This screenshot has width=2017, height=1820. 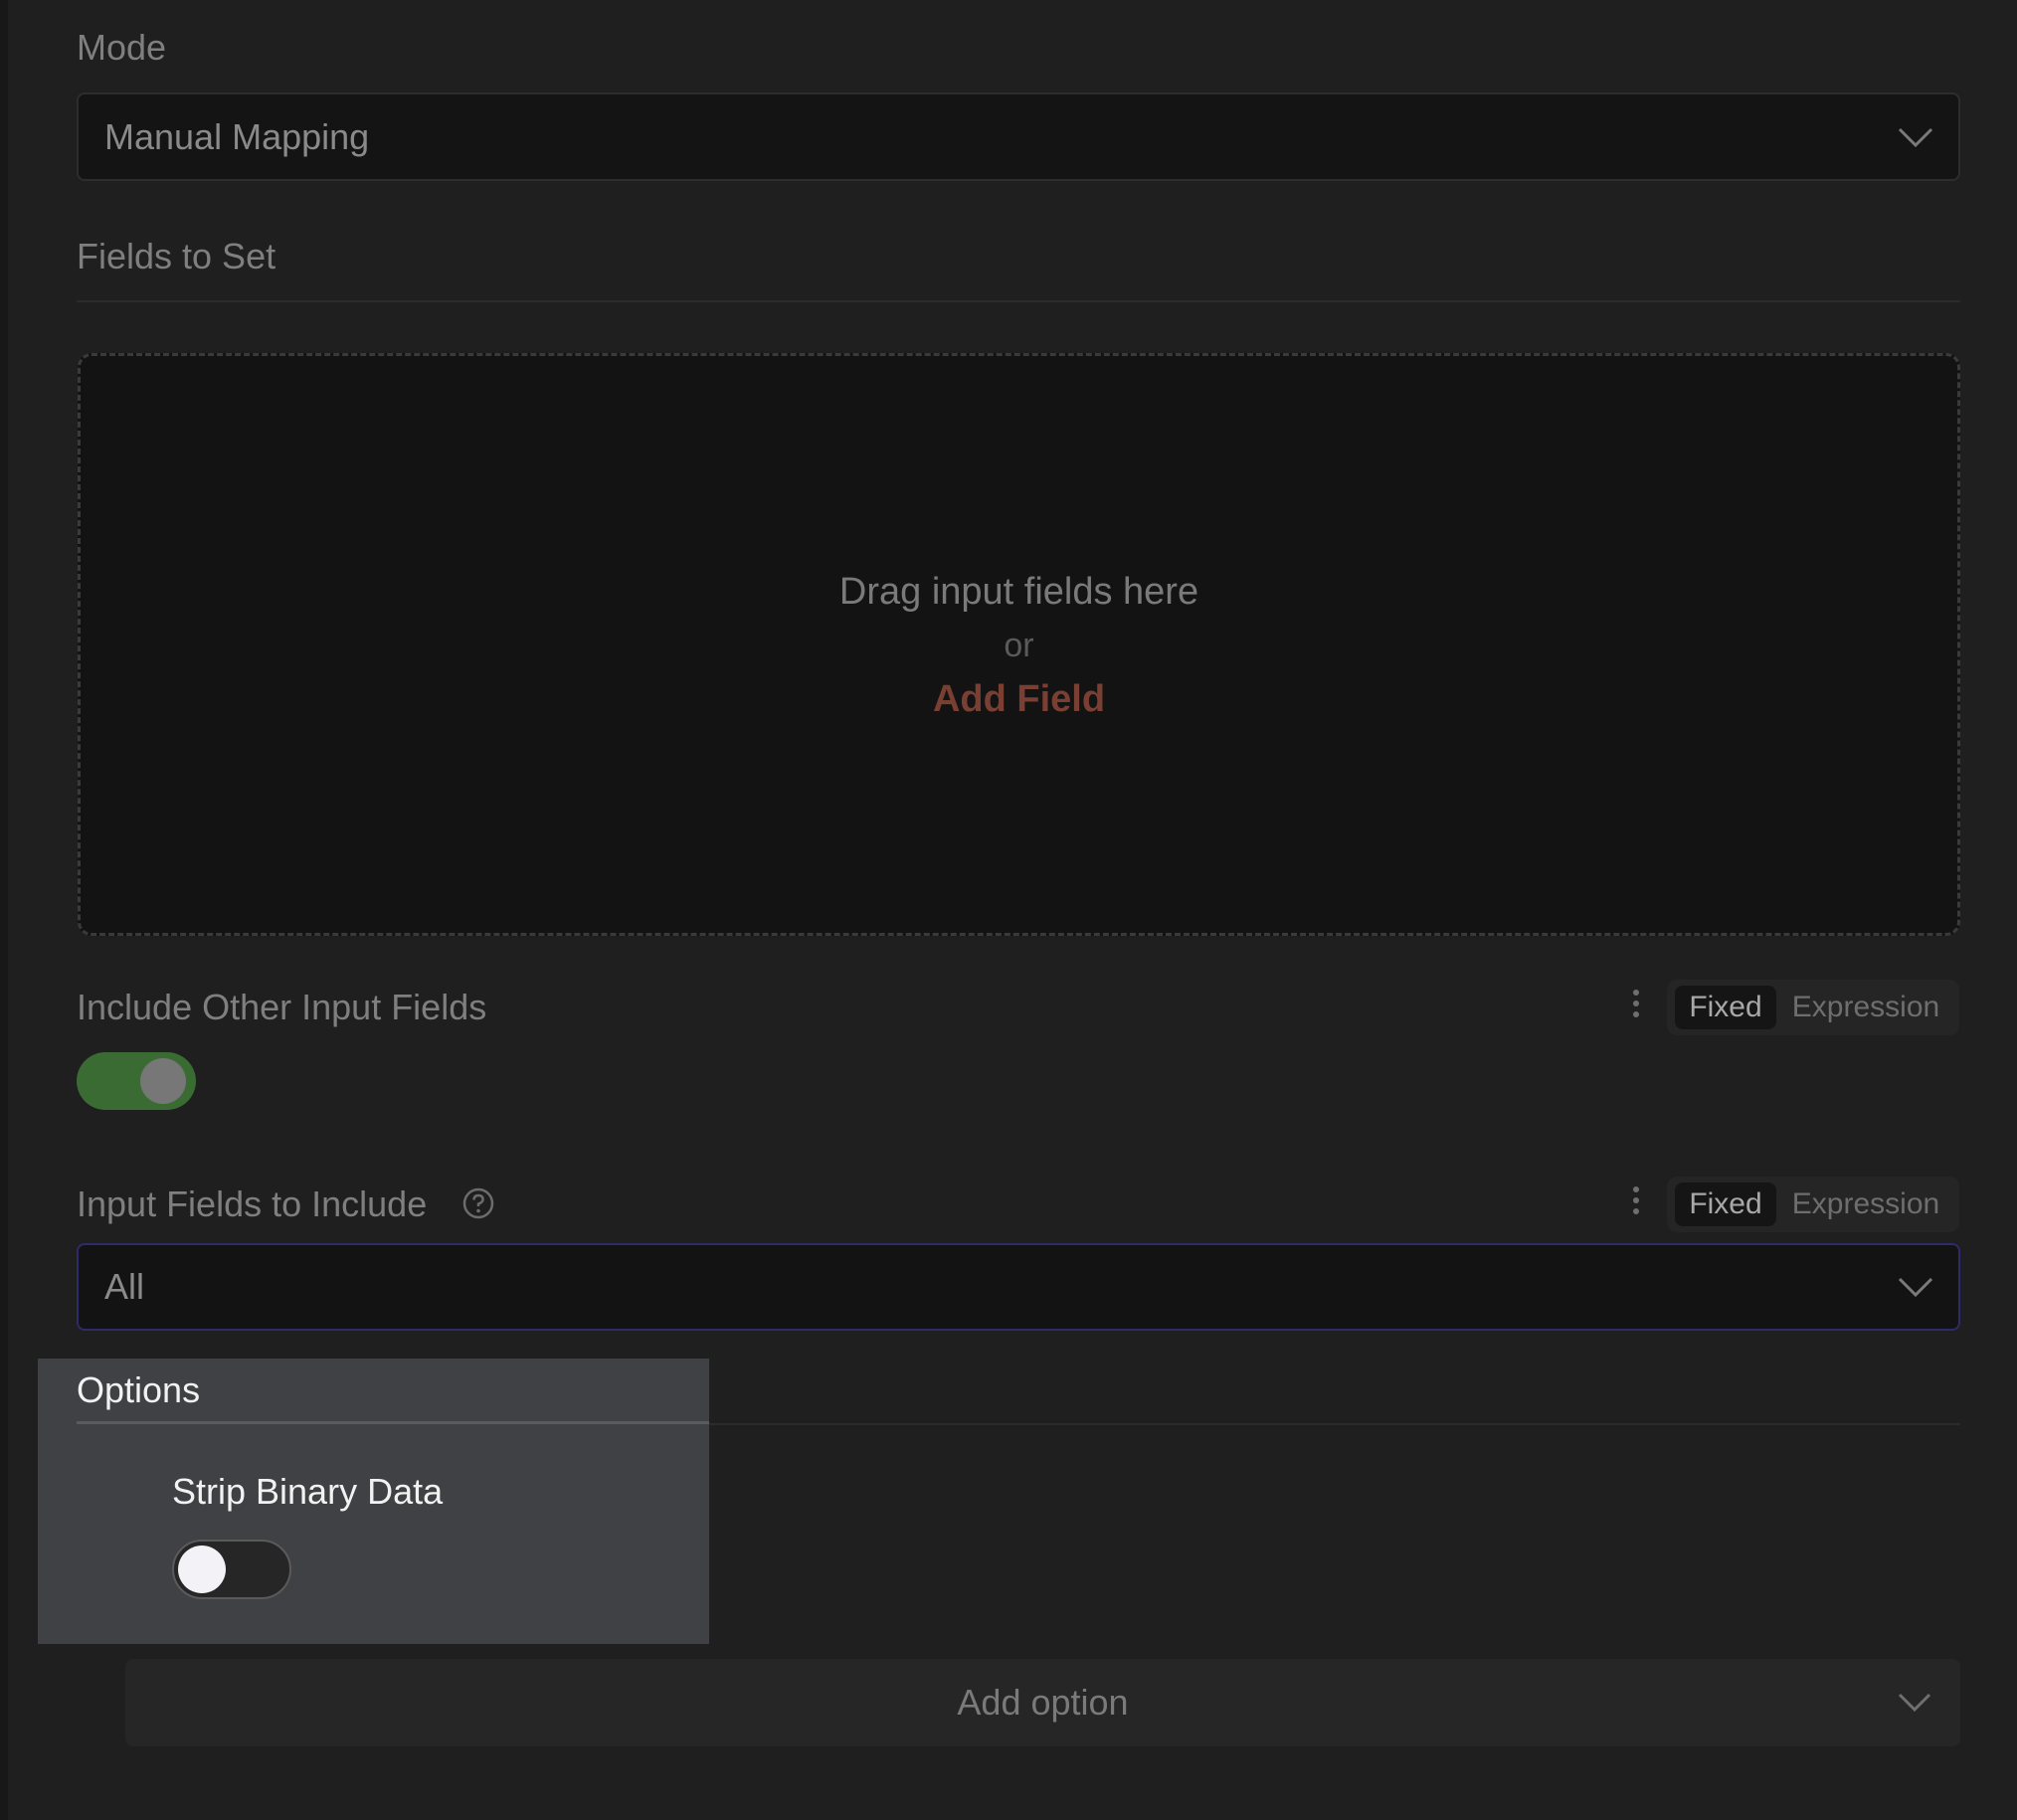 What do you see at coordinates (237, 136) in the screenshot?
I see `mode-select-value: Manual Mapping` at bounding box center [237, 136].